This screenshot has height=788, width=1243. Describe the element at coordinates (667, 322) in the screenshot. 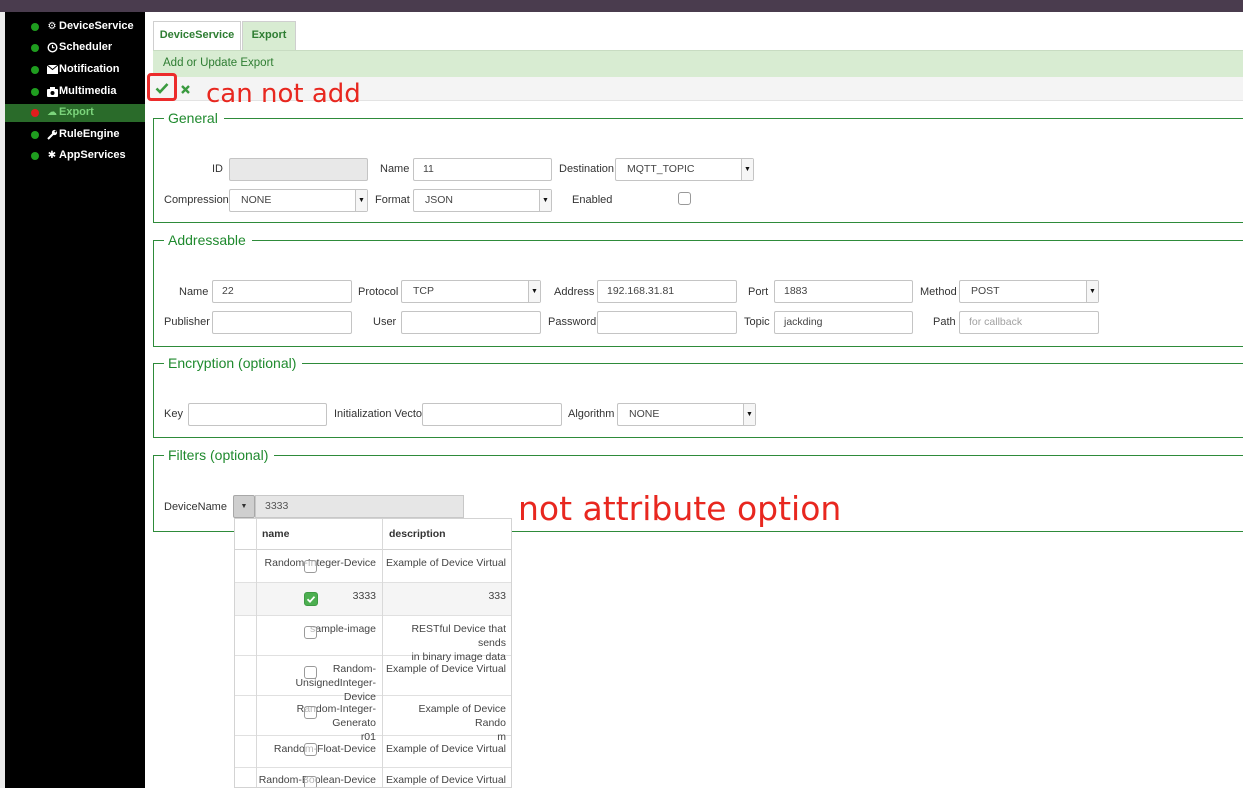

I see `password-field` at that location.